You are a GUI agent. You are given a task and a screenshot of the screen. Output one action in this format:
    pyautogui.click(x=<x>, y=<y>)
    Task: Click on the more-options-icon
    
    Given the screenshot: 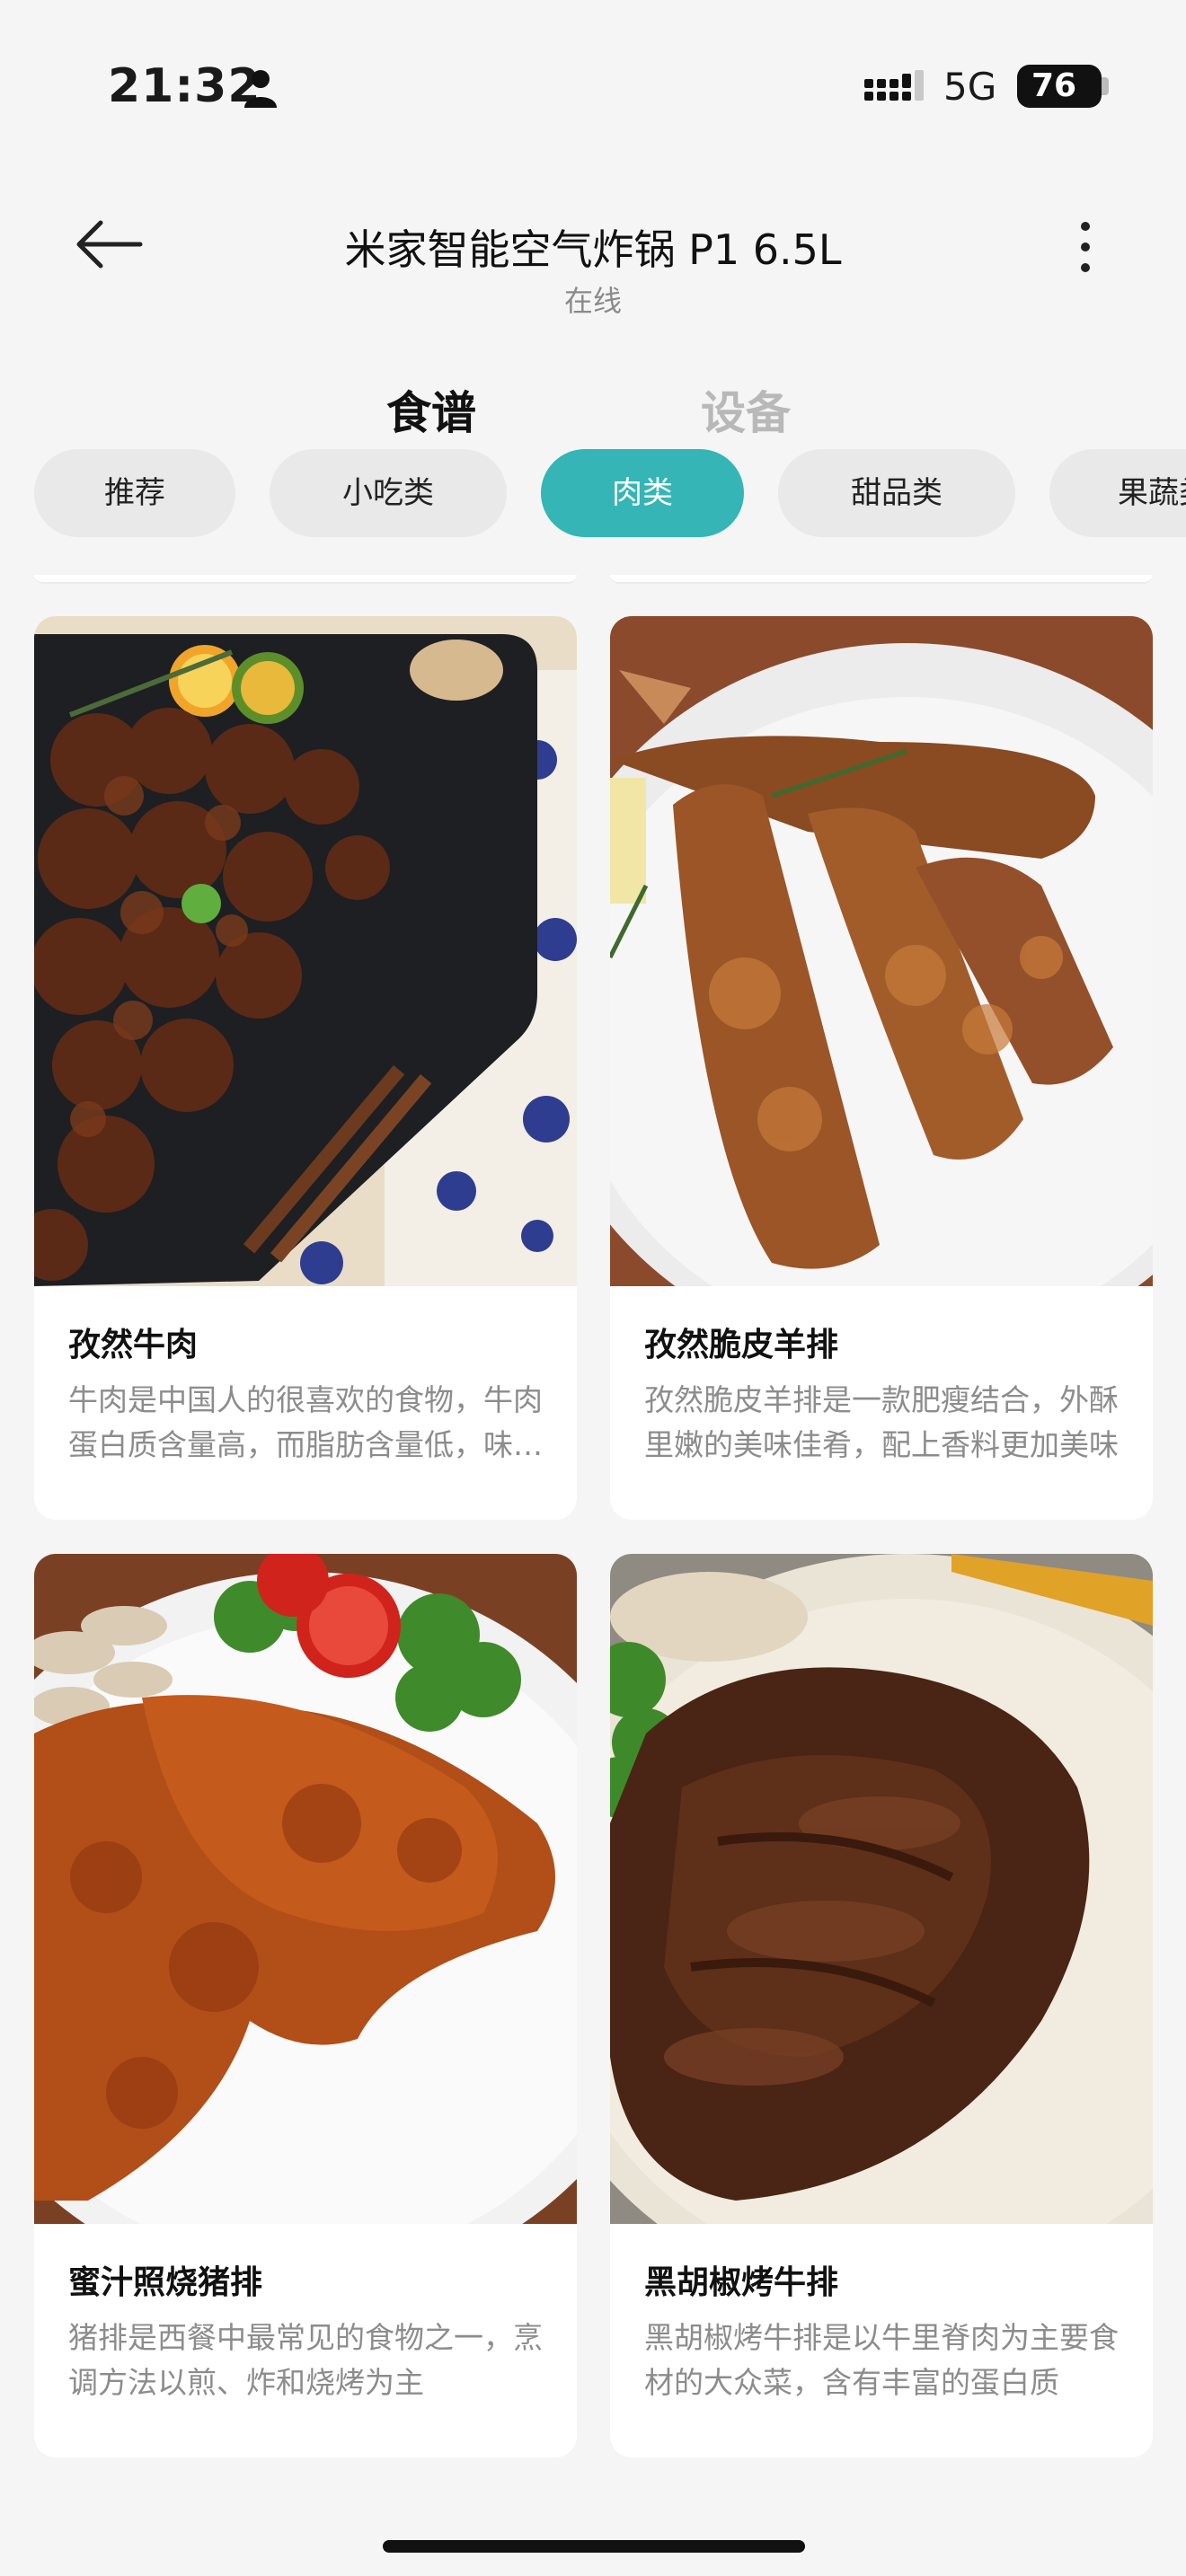 What is the action you would take?
    pyautogui.click(x=1085, y=247)
    